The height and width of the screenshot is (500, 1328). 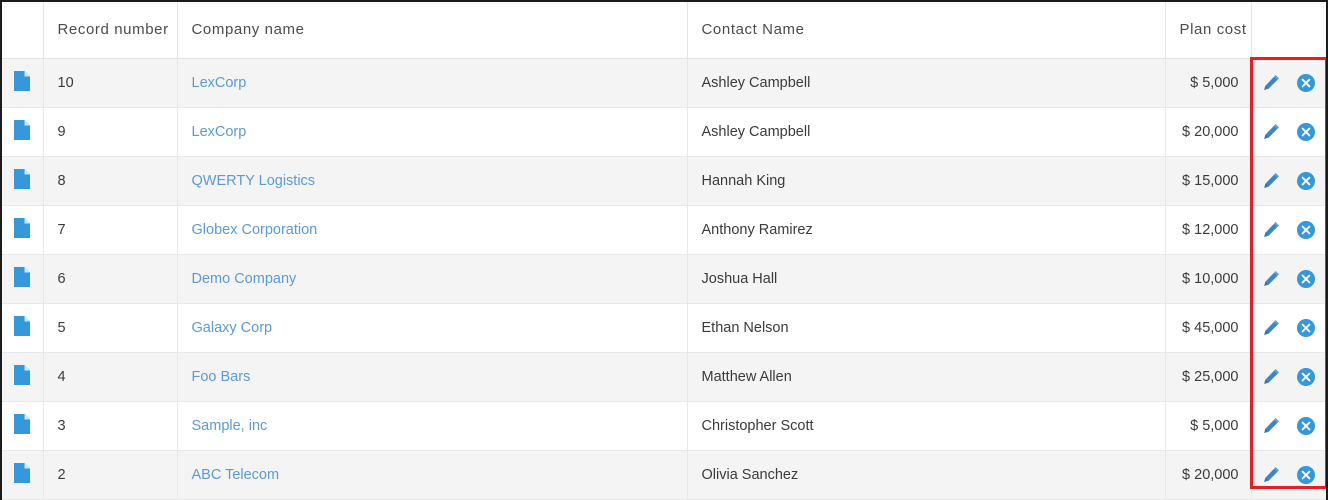 I want to click on table-row: 9 LexCorp Ashley Campbell $ 20,000, so click(x=664, y=132).